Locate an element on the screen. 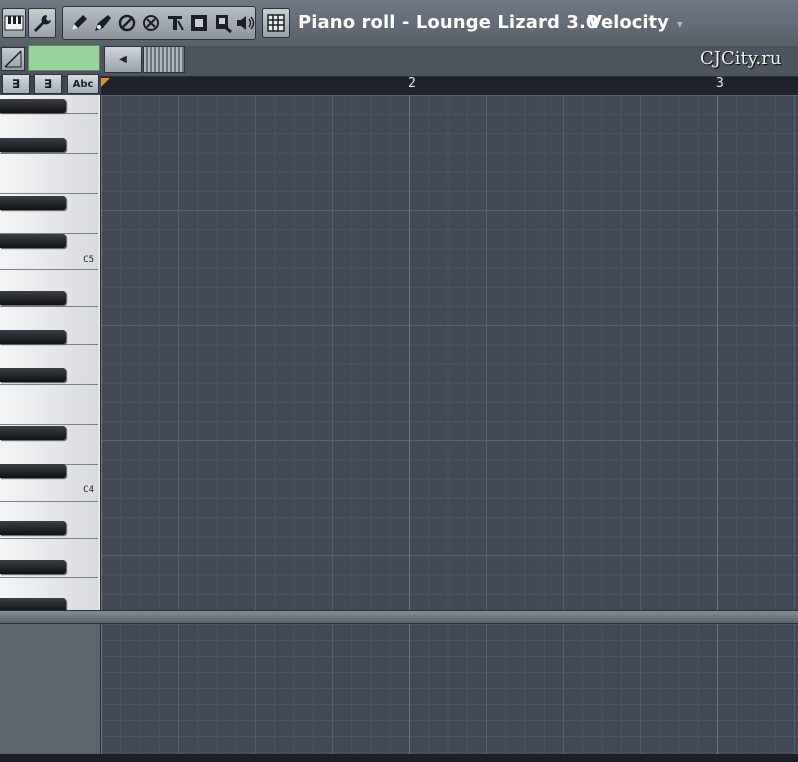  bar-marker-2: 2 is located at coordinates (412, 83).